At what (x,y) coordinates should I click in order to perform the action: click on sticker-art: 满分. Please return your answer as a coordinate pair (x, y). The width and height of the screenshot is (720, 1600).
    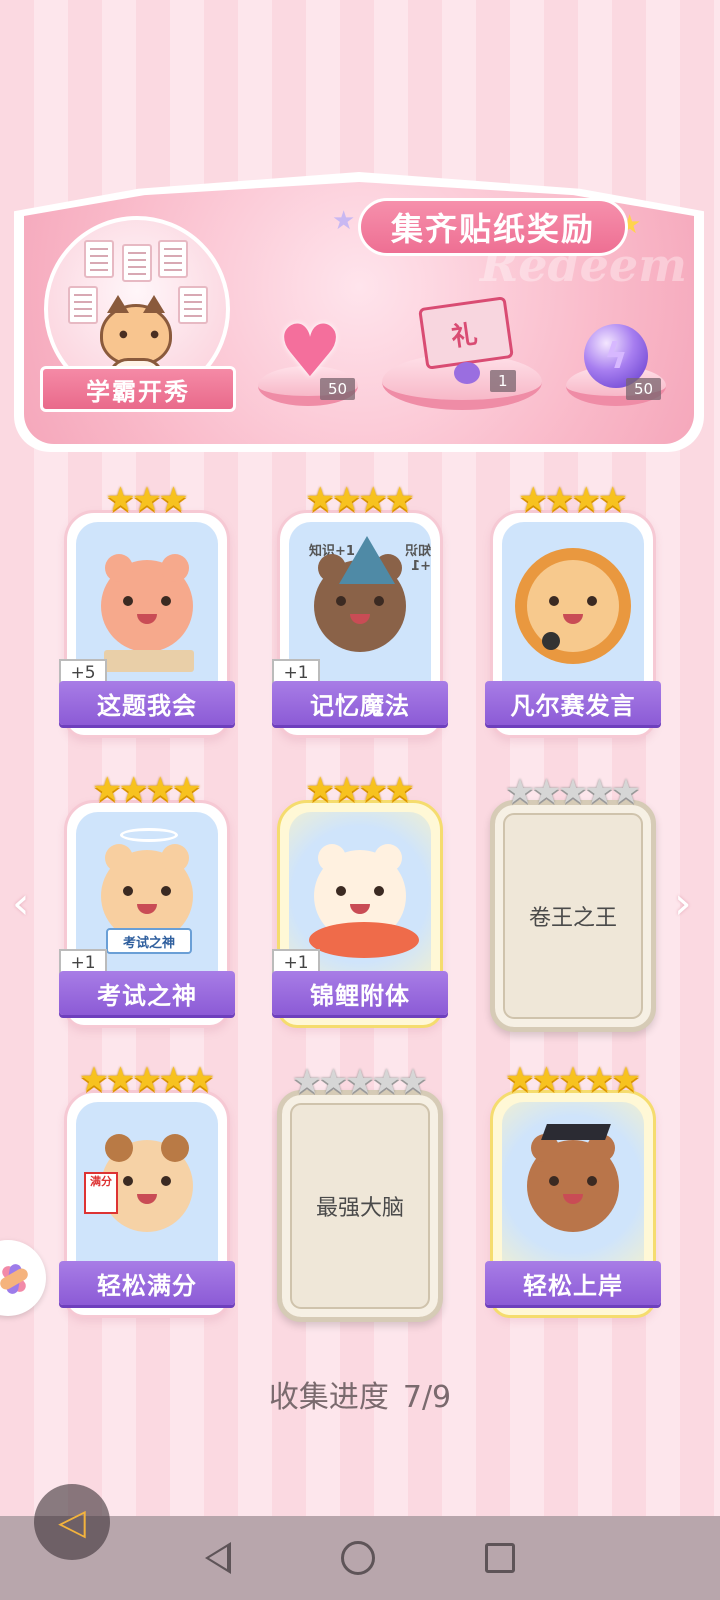
    Looking at the image, I should click on (147, 1193).